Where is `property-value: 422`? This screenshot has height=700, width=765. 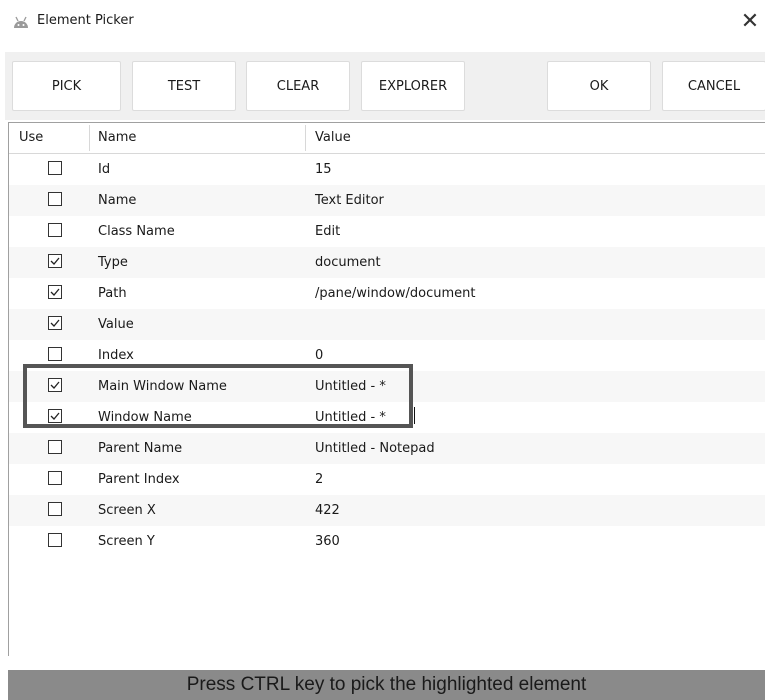
property-value: 422 is located at coordinates (327, 510).